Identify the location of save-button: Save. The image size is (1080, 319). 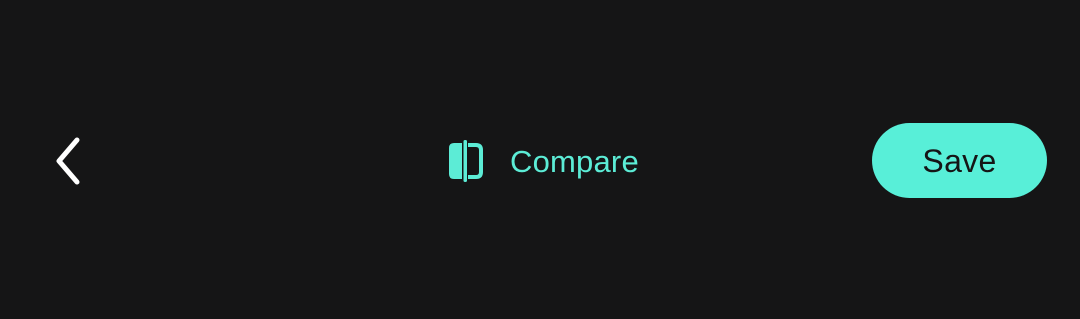
(959, 160).